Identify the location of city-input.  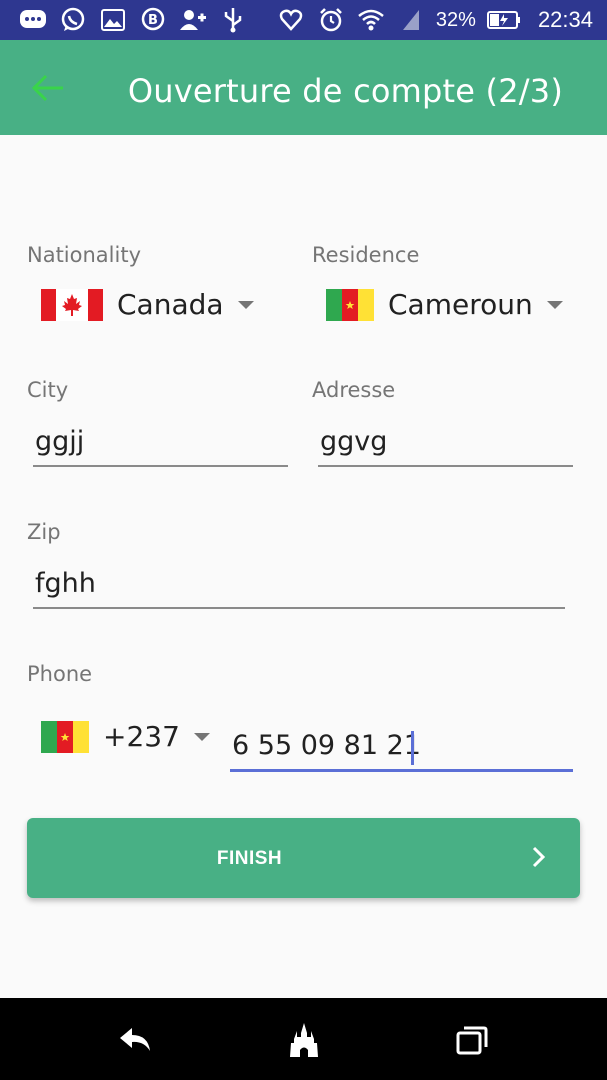
(160, 441).